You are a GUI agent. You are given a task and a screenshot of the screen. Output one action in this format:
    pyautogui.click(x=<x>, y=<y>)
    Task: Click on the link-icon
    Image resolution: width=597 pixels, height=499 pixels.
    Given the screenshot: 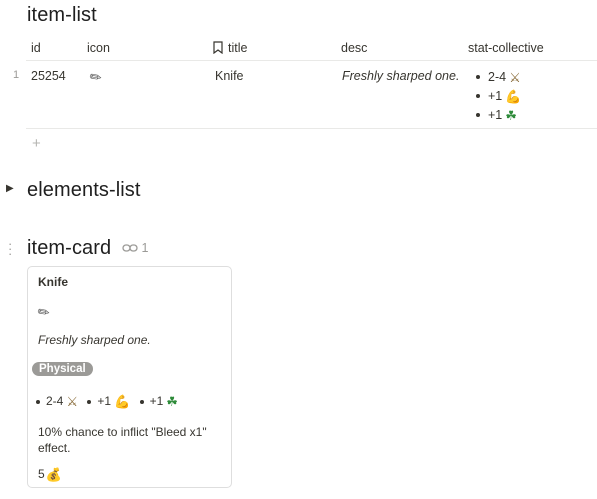 What is the action you would take?
    pyautogui.click(x=130, y=249)
    